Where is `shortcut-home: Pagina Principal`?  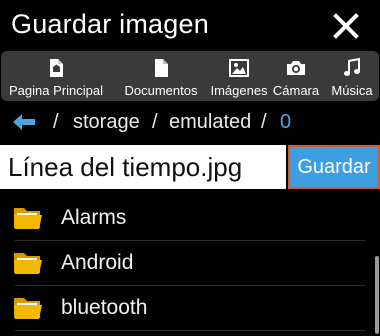
shortcut-home: Pagina Principal is located at coordinates (56, 76).